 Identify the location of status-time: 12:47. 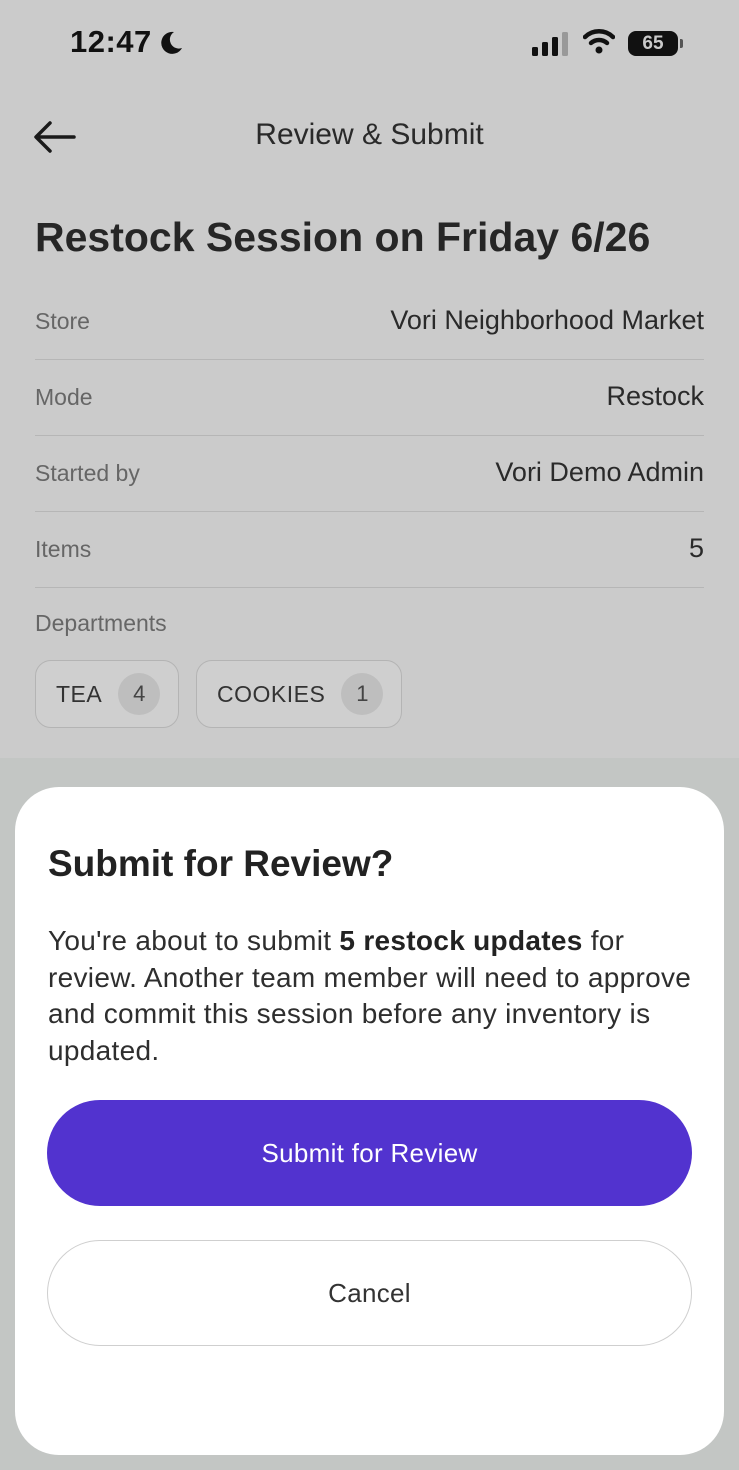
(111, 41).